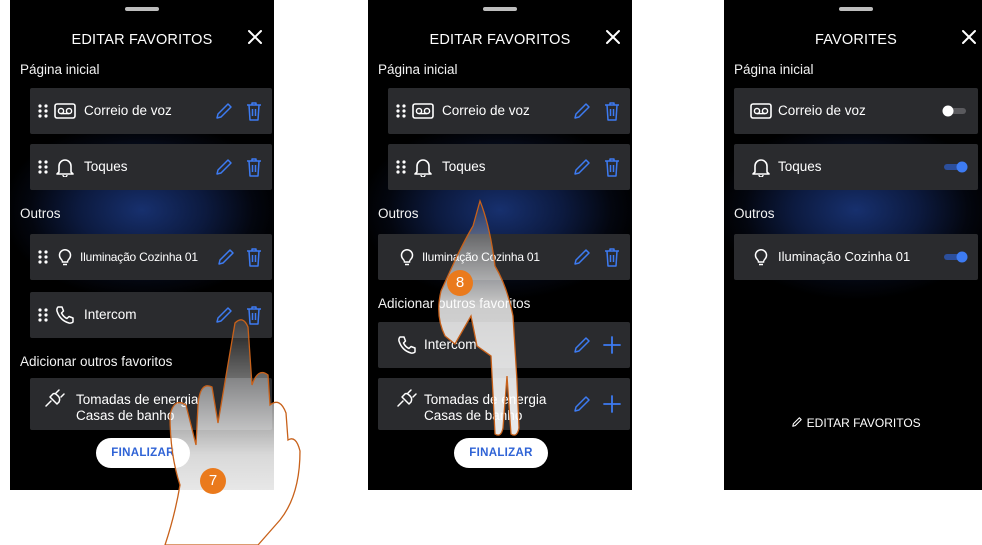  Describe the element at coordinates (450, 344) in the screenshot. I see `add-item-label: Intercom` at that location.